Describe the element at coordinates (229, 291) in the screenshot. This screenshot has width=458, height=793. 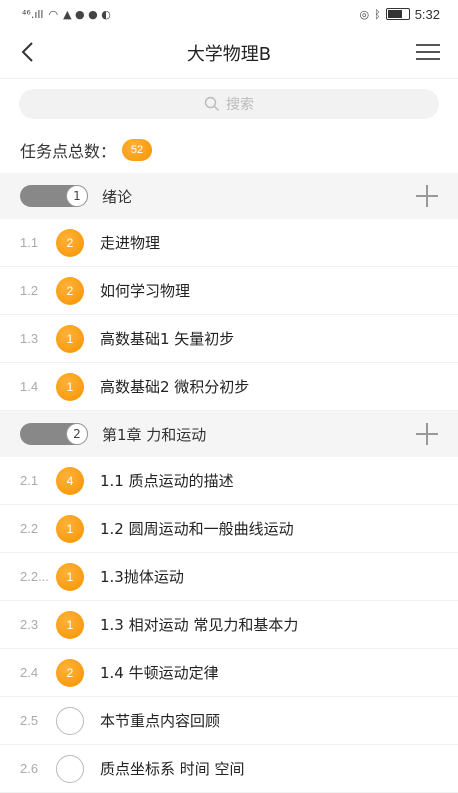
I see `lesson-row: 1.2 2 如何学习物理` at that location.